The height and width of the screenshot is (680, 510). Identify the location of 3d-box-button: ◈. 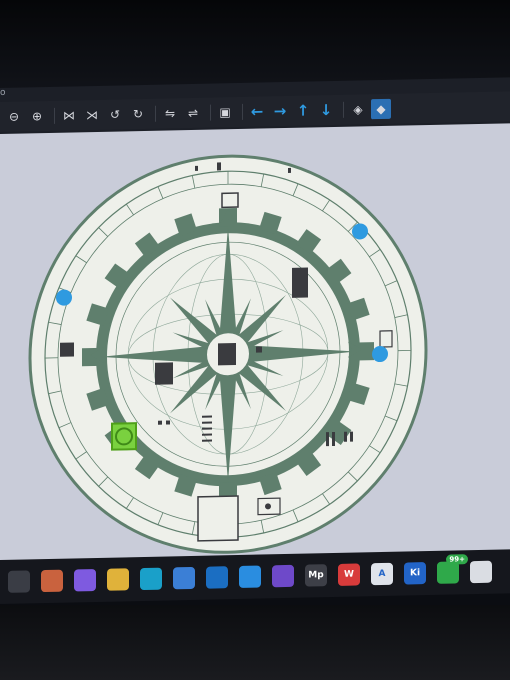
(358, 109).